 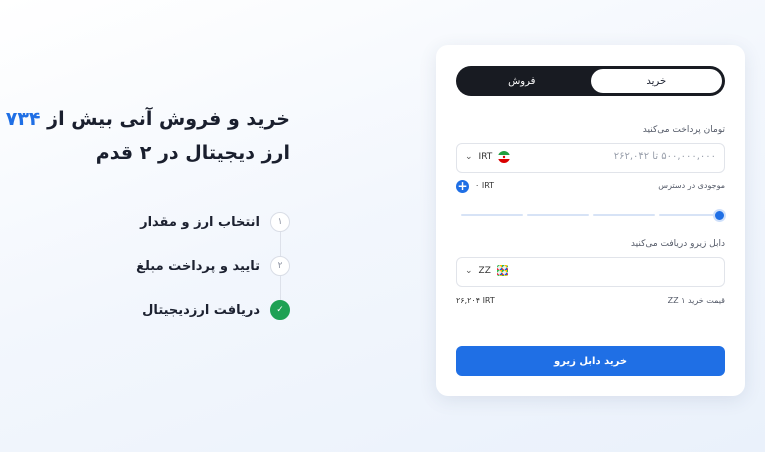 What do you see at coordinates (590, 187) in the screenshot?
I see `balance-row: + ۰ IRT موجودی در دسترس` at bounding box center [590, 187].